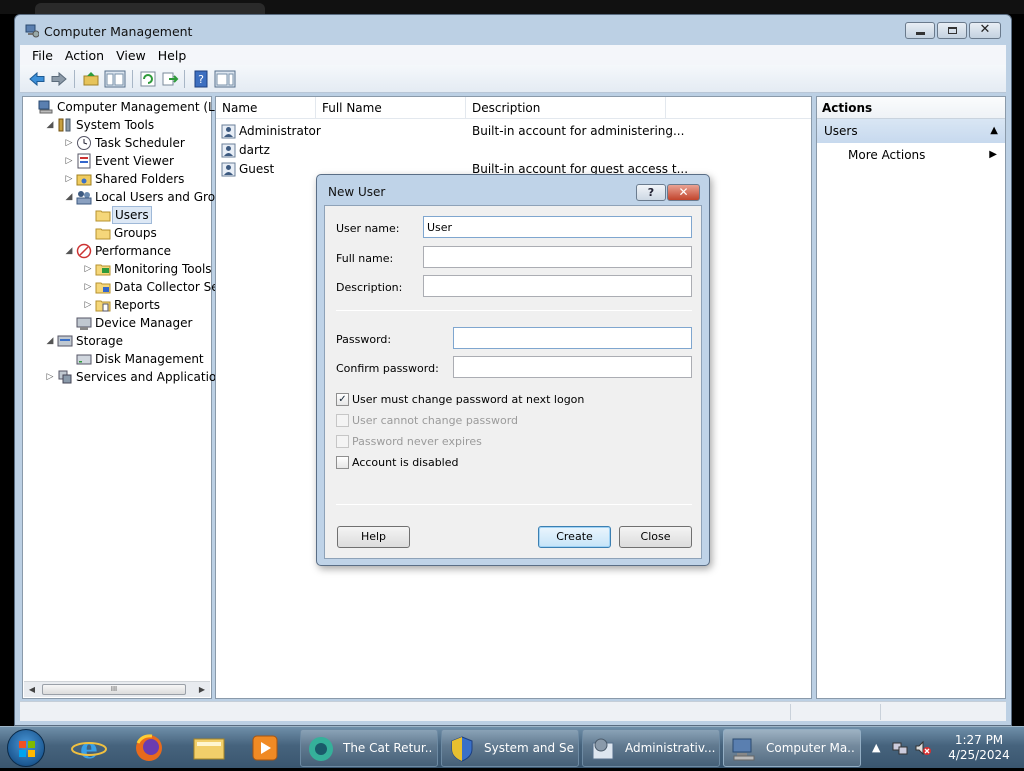  I want to click on horizontal-scrollbar: ◀ III ▶, so click(117, 689).